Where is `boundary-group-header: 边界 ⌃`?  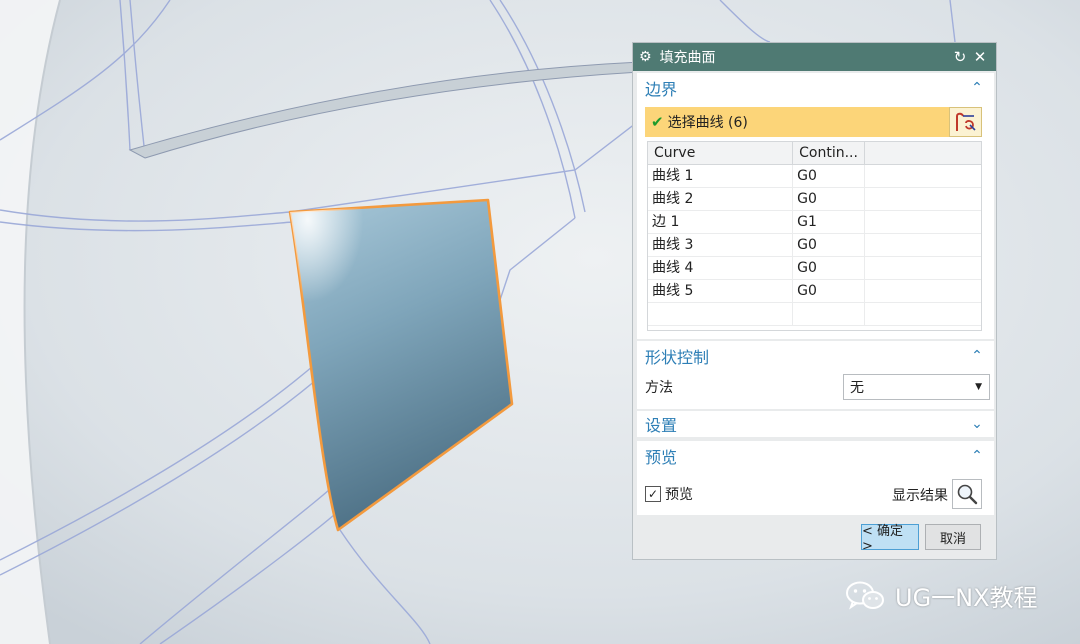 boundary-group-header: 边界 ⌃ is located at coordinates (815, 88).